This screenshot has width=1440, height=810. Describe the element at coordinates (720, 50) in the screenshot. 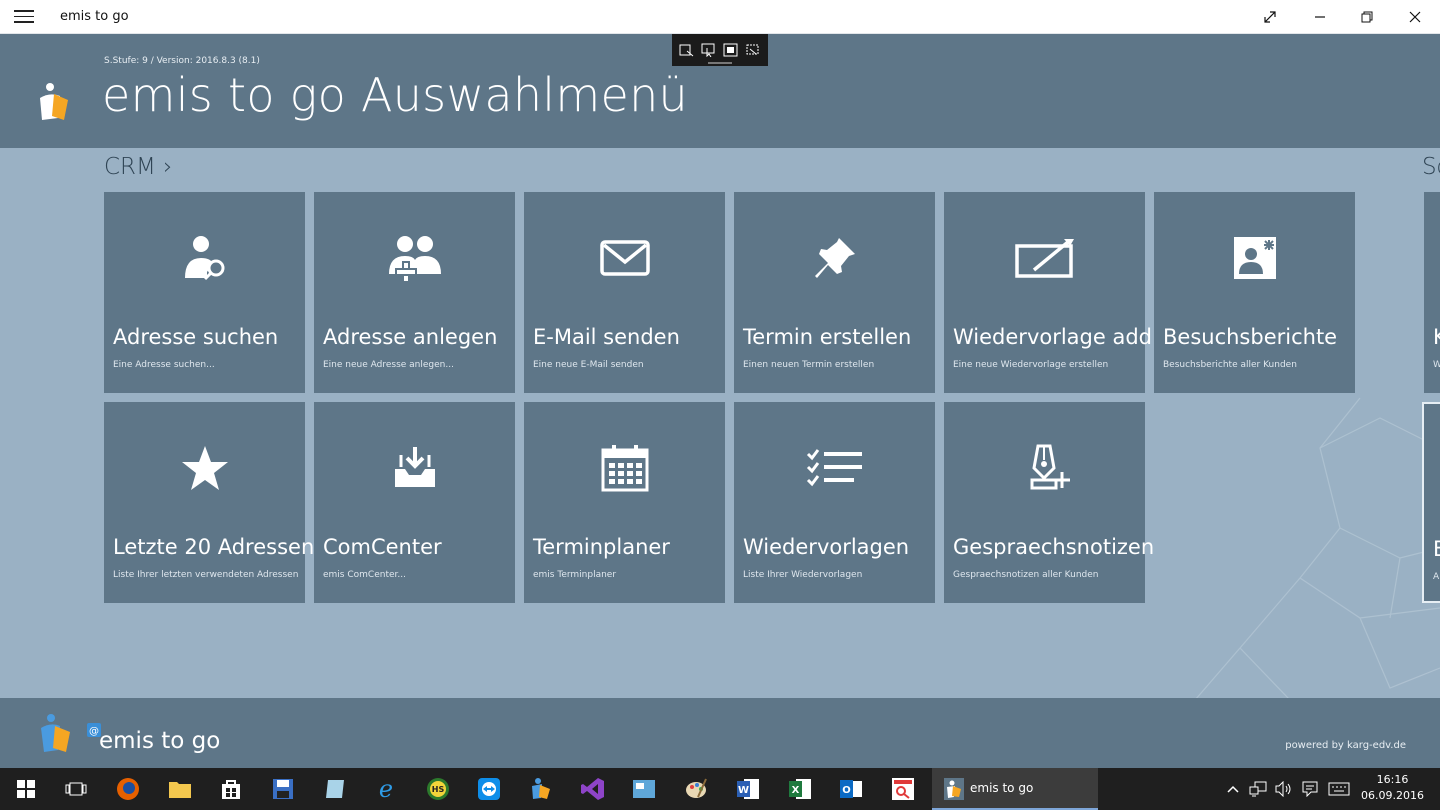

I see `floating-toolbar` at that location.